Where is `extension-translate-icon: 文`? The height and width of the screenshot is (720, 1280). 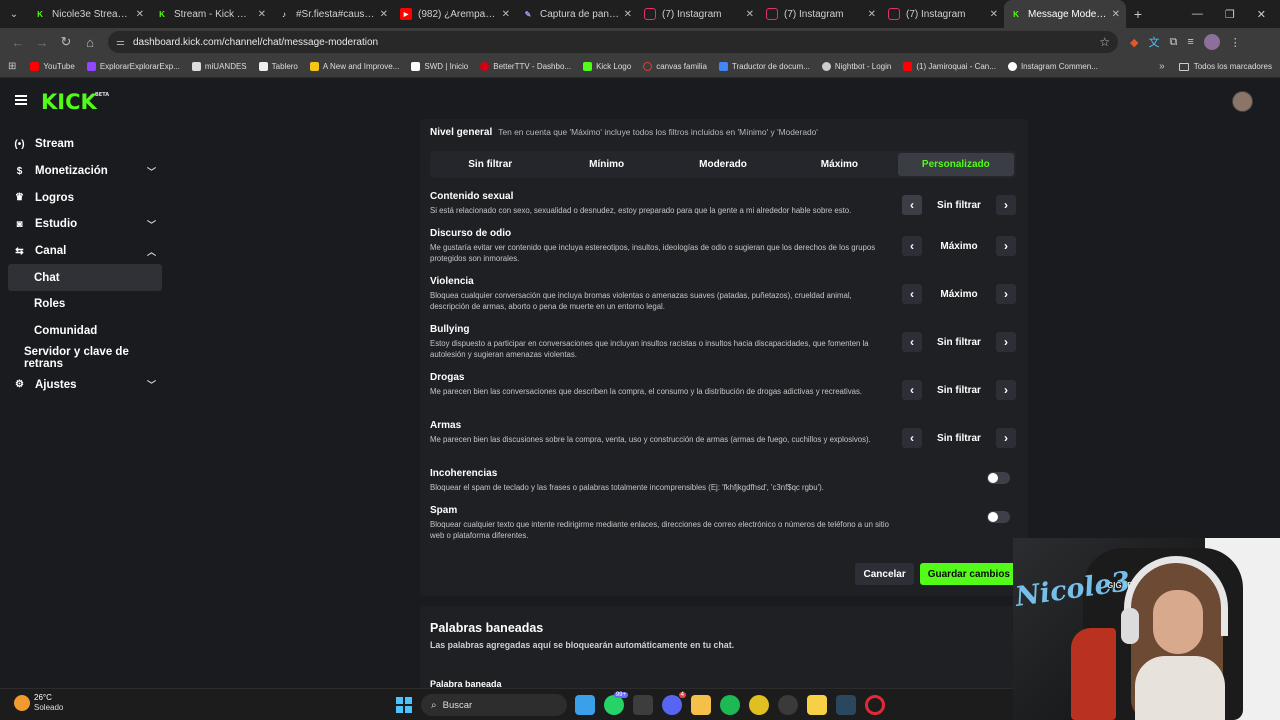 extension-translate-icon: 文 is located at coordinates (1153, 42).